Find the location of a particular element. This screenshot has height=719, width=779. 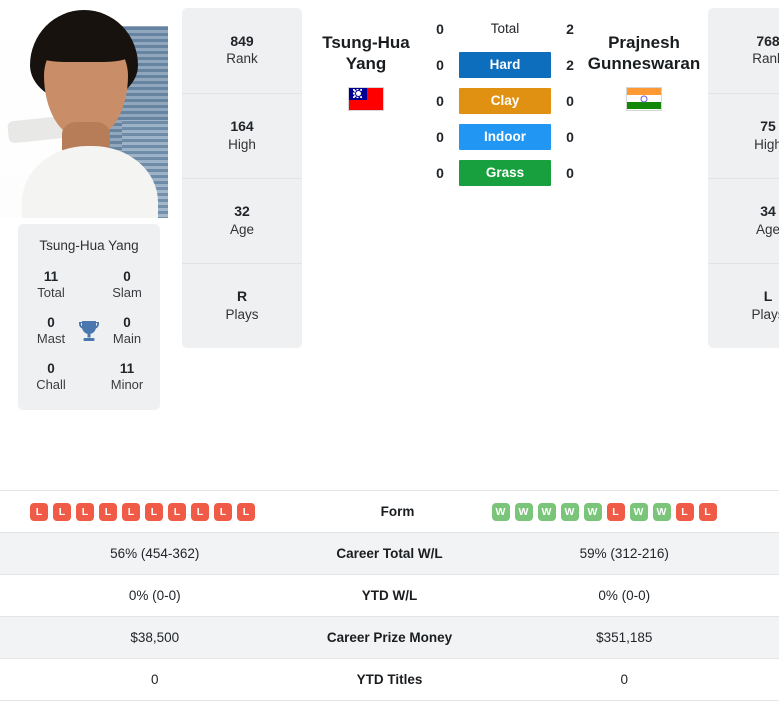

right-form-badges: WWWWWLWWLL is located at coordinates (604, 511).